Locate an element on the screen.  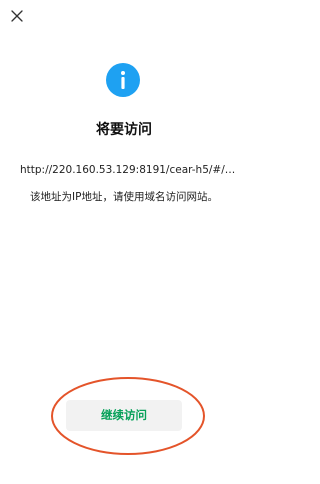
close-icon is located at coordinates (17, 16).